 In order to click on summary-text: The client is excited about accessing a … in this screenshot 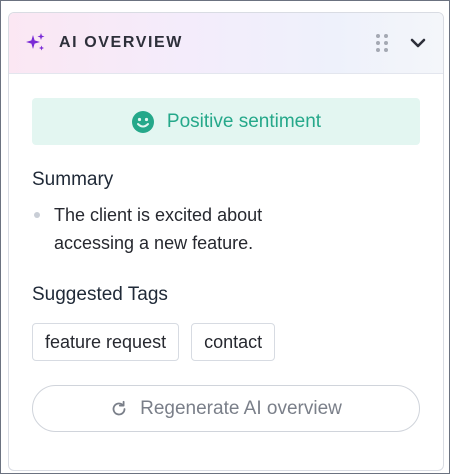, I will do `click(158, 229)`.